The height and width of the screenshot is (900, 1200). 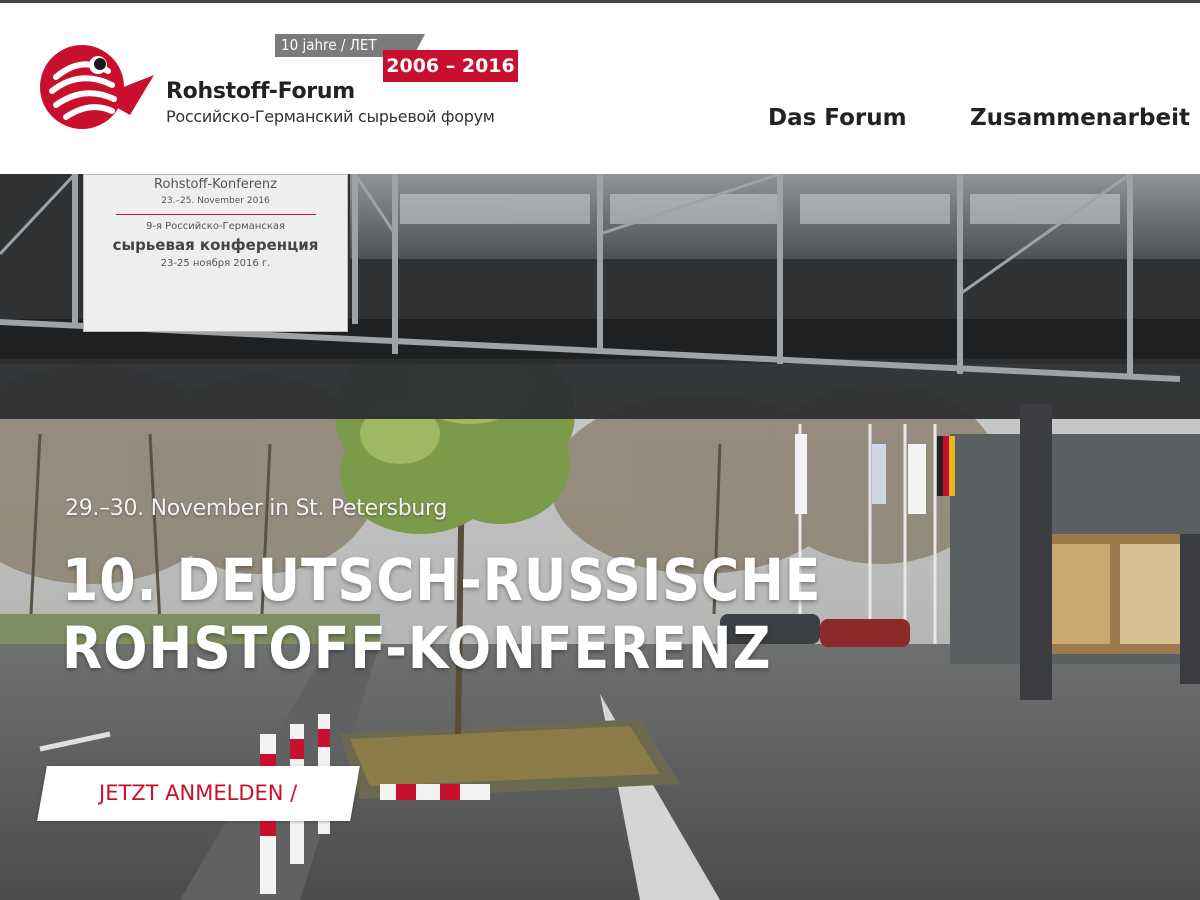 What do you see at coordinates (215, 263) in the screenshot?
I see `banner-line-5: 23-25 ноября 2016 г.` at bounding box center [215, 263].